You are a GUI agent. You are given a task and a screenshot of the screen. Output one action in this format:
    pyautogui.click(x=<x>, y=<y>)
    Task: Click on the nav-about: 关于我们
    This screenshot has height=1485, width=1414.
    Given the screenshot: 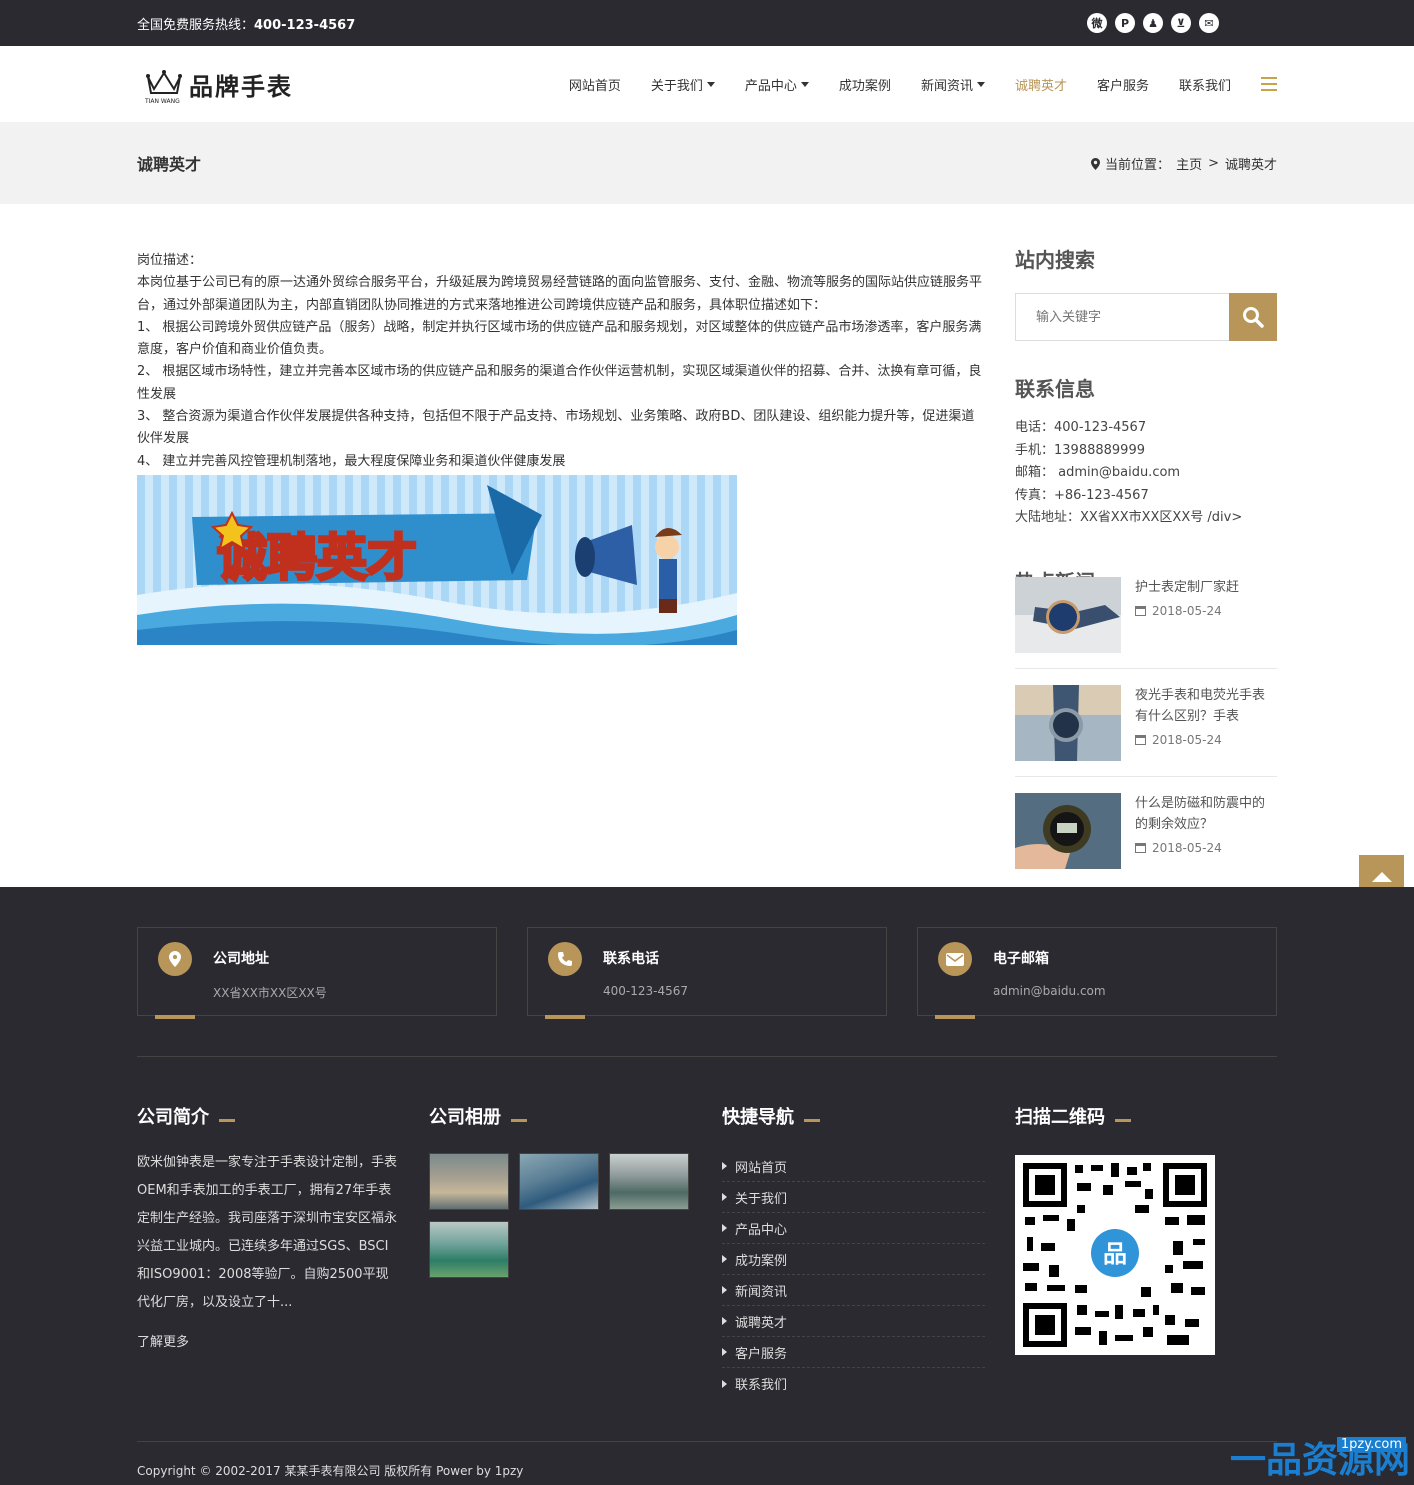 What is the action you would take?
    pyautogui.click(x=683, y=84)
    